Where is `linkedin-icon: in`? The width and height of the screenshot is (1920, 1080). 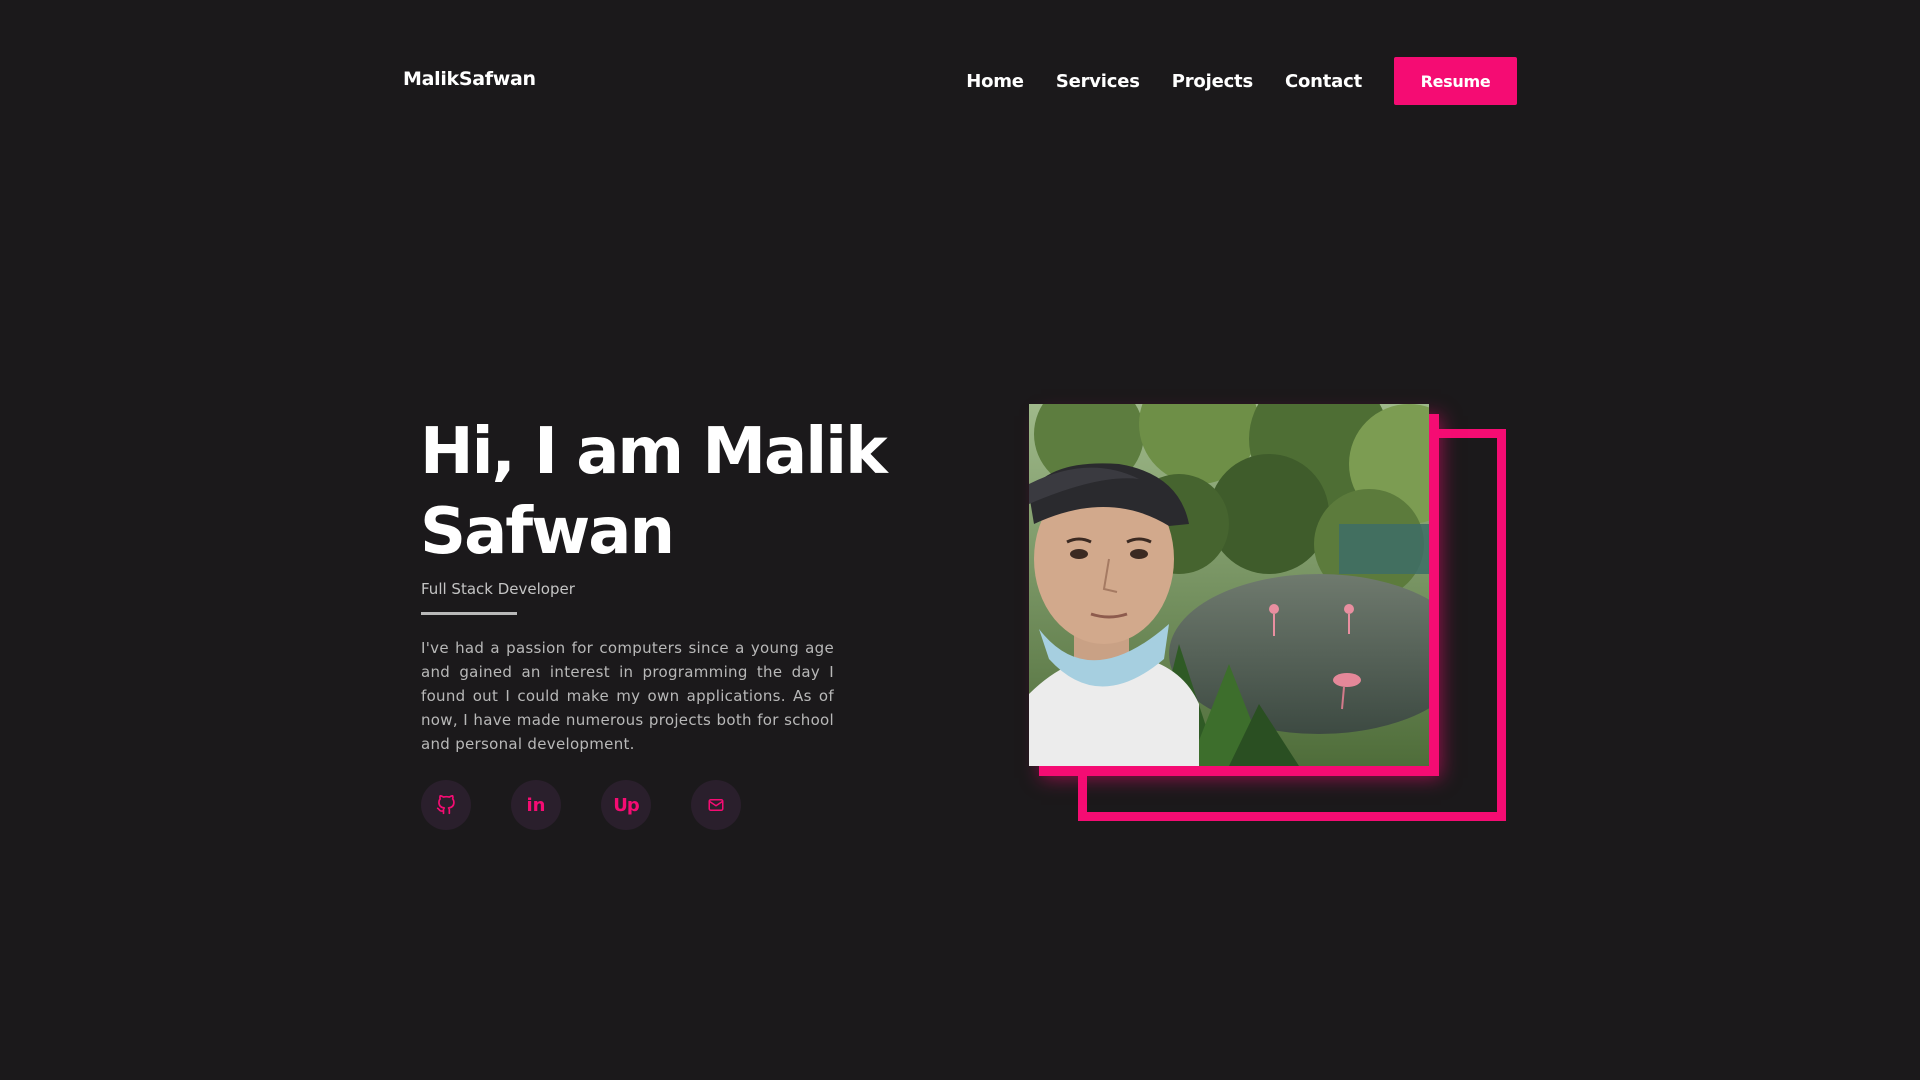 linkedin-icon: in is located at coordinates (536, 805).